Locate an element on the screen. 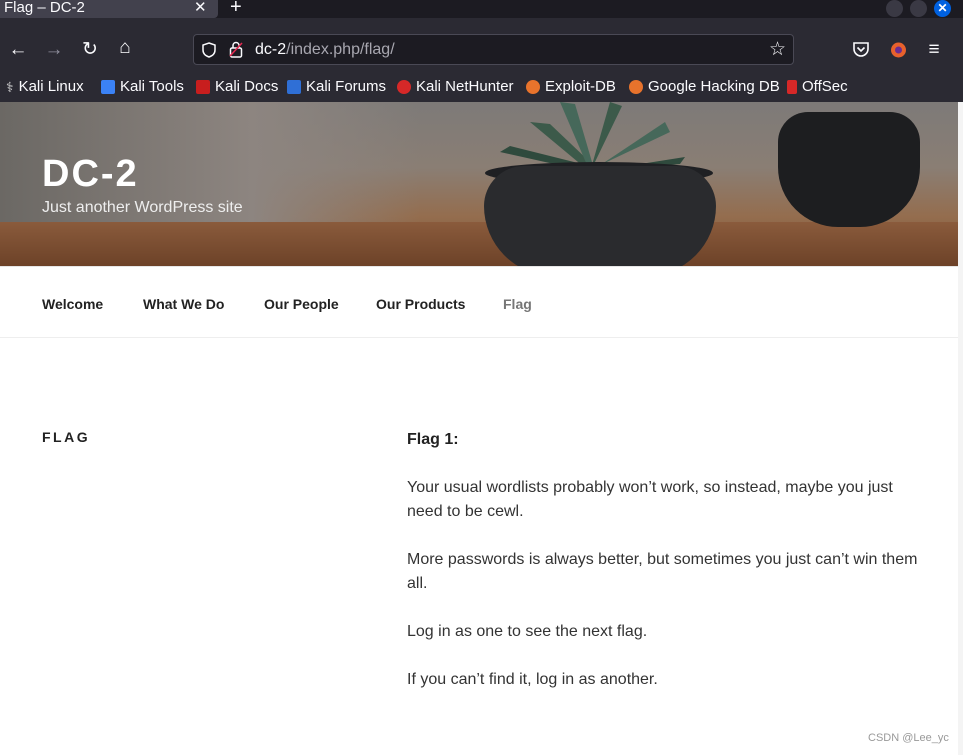  nav-item-flag: Flag is located at coordinates (517, 304).